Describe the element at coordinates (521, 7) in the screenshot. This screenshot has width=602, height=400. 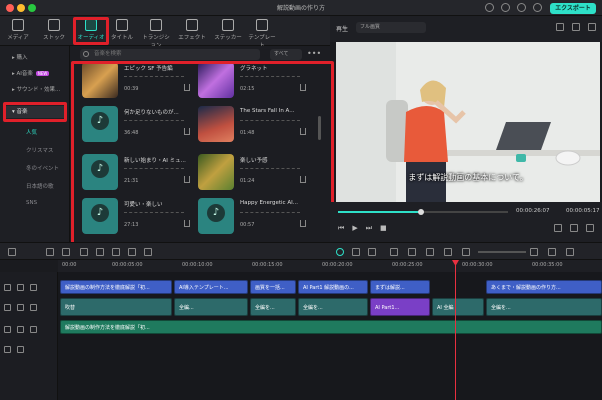
I see `save-icon` at that location.